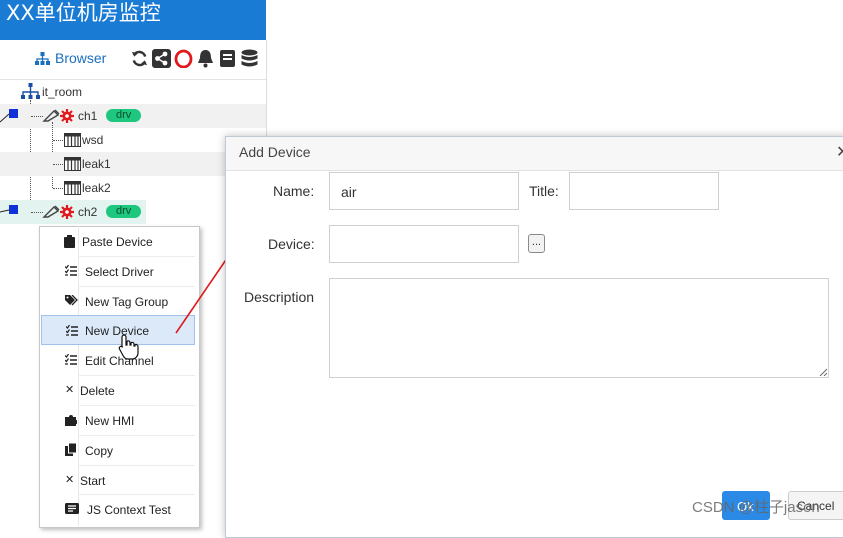 This screenshot has height=538, width=843. I want to click on tree-item-label: leak2, so click(96, 188).